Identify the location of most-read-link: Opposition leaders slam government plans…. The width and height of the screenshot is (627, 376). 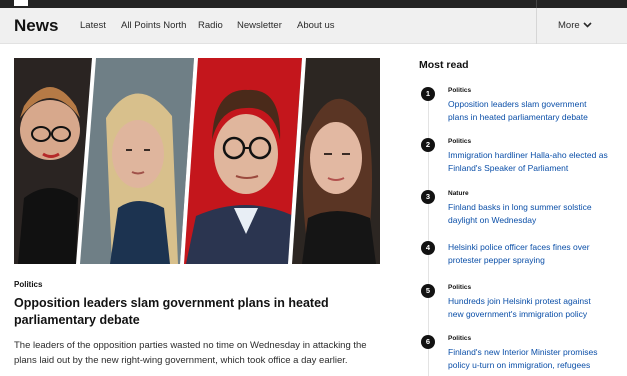
(528, 110).